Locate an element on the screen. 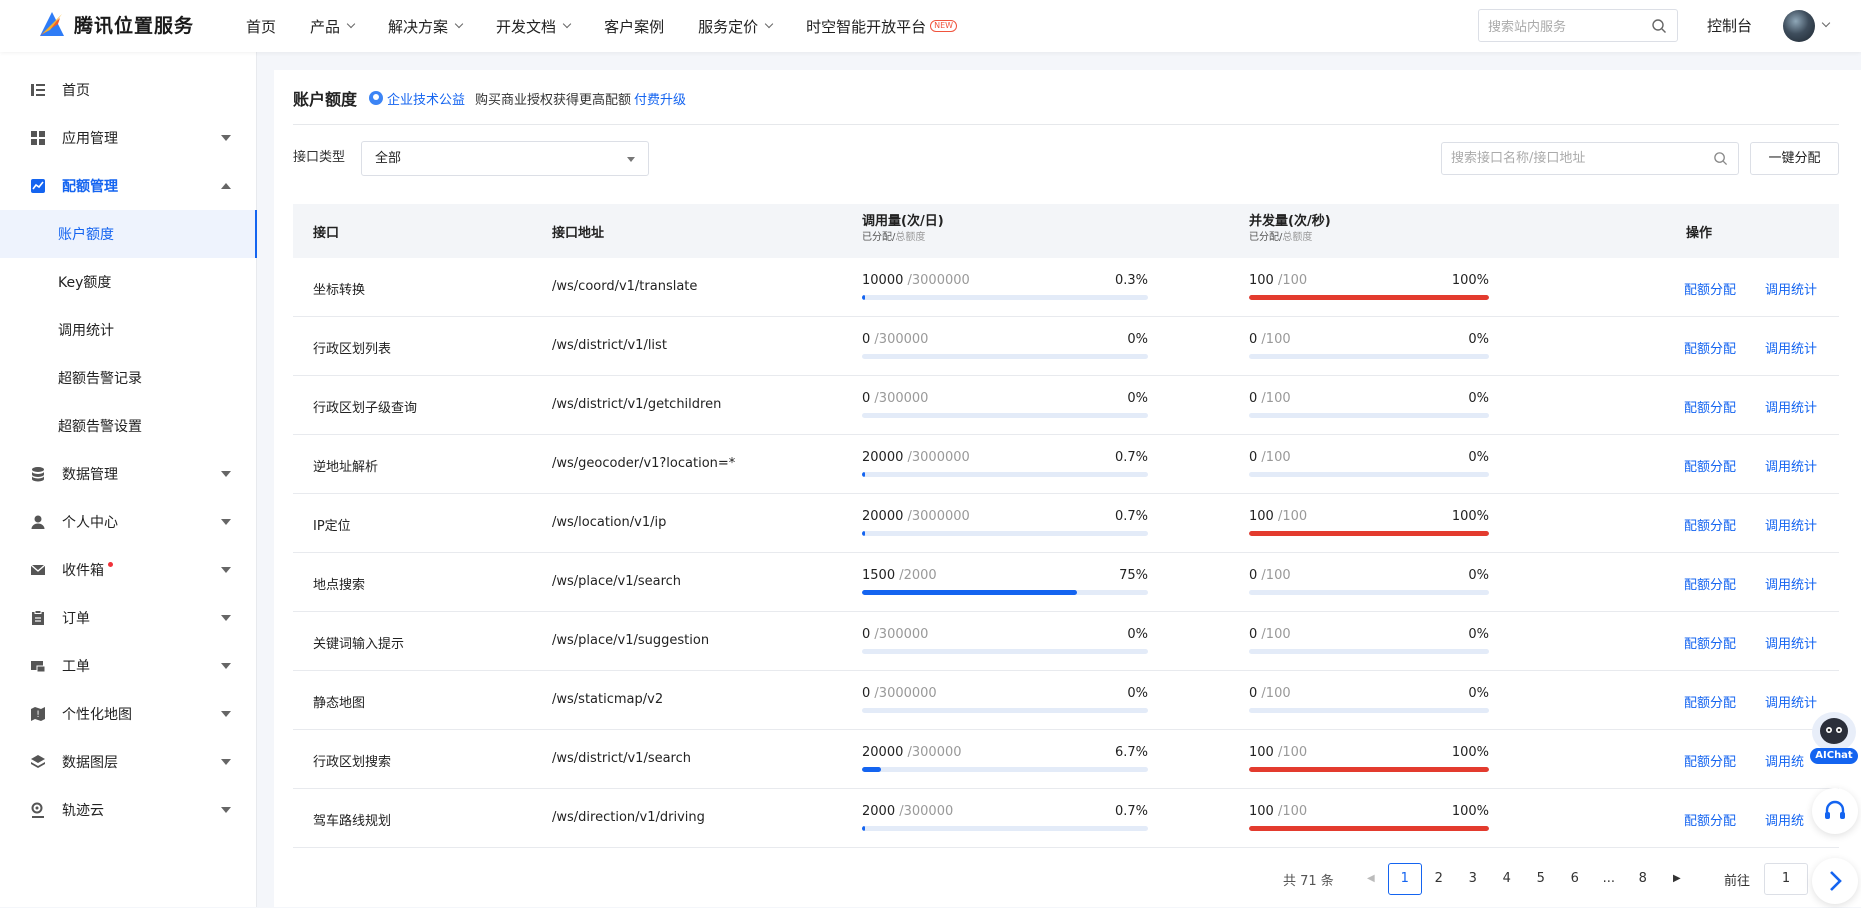  sidebar-subitem-alert-records: 超额告警记录 is located at coordinates (128, 378).